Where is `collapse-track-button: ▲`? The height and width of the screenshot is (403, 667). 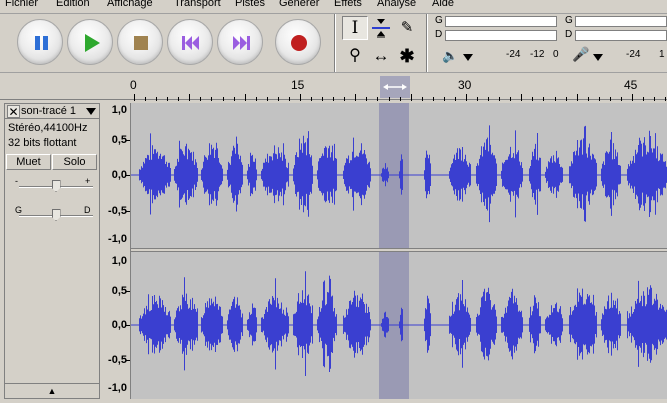 collapse-track-button: ▲ is located at coordinates (52, 390).